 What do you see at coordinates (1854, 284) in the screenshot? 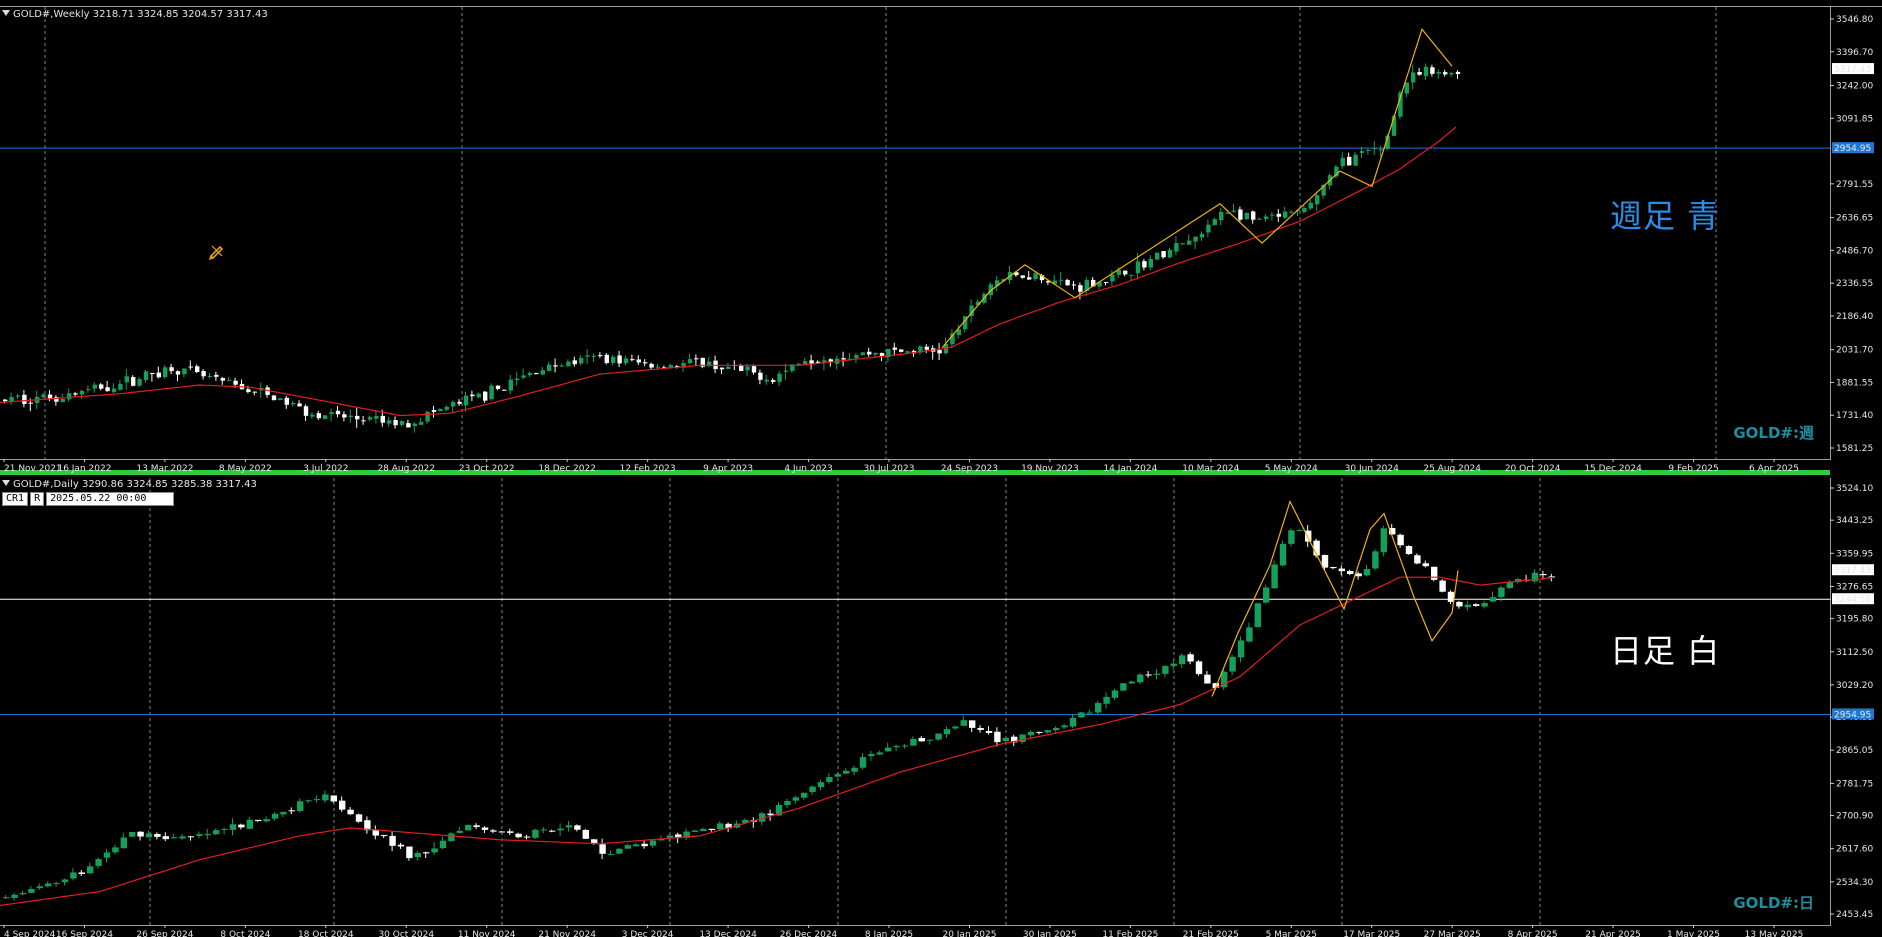
I see `price-tick-label: 2336.55` at bounding box center [1854, 284].